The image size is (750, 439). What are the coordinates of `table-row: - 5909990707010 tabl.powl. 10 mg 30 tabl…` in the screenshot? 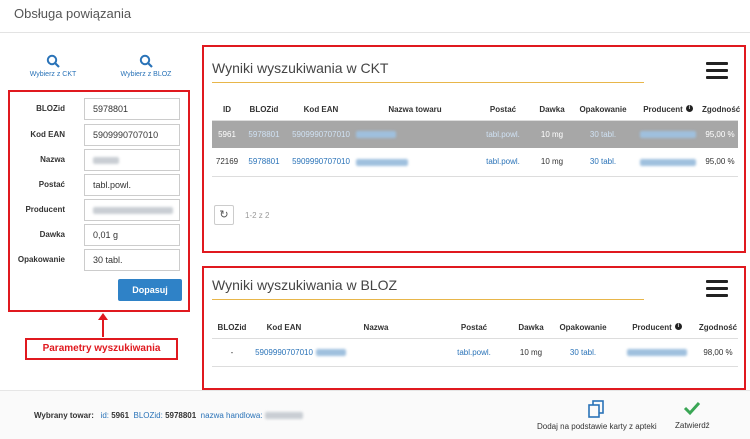 It's located at (475, 352).